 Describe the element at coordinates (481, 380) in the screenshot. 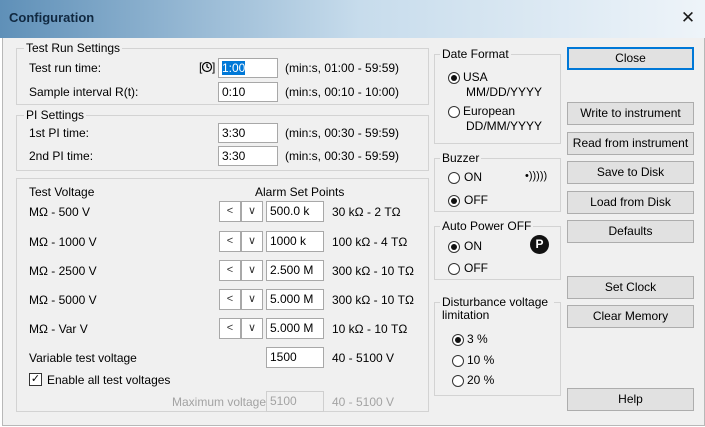

I see `disturbance-20-label: 20 %` at that location.